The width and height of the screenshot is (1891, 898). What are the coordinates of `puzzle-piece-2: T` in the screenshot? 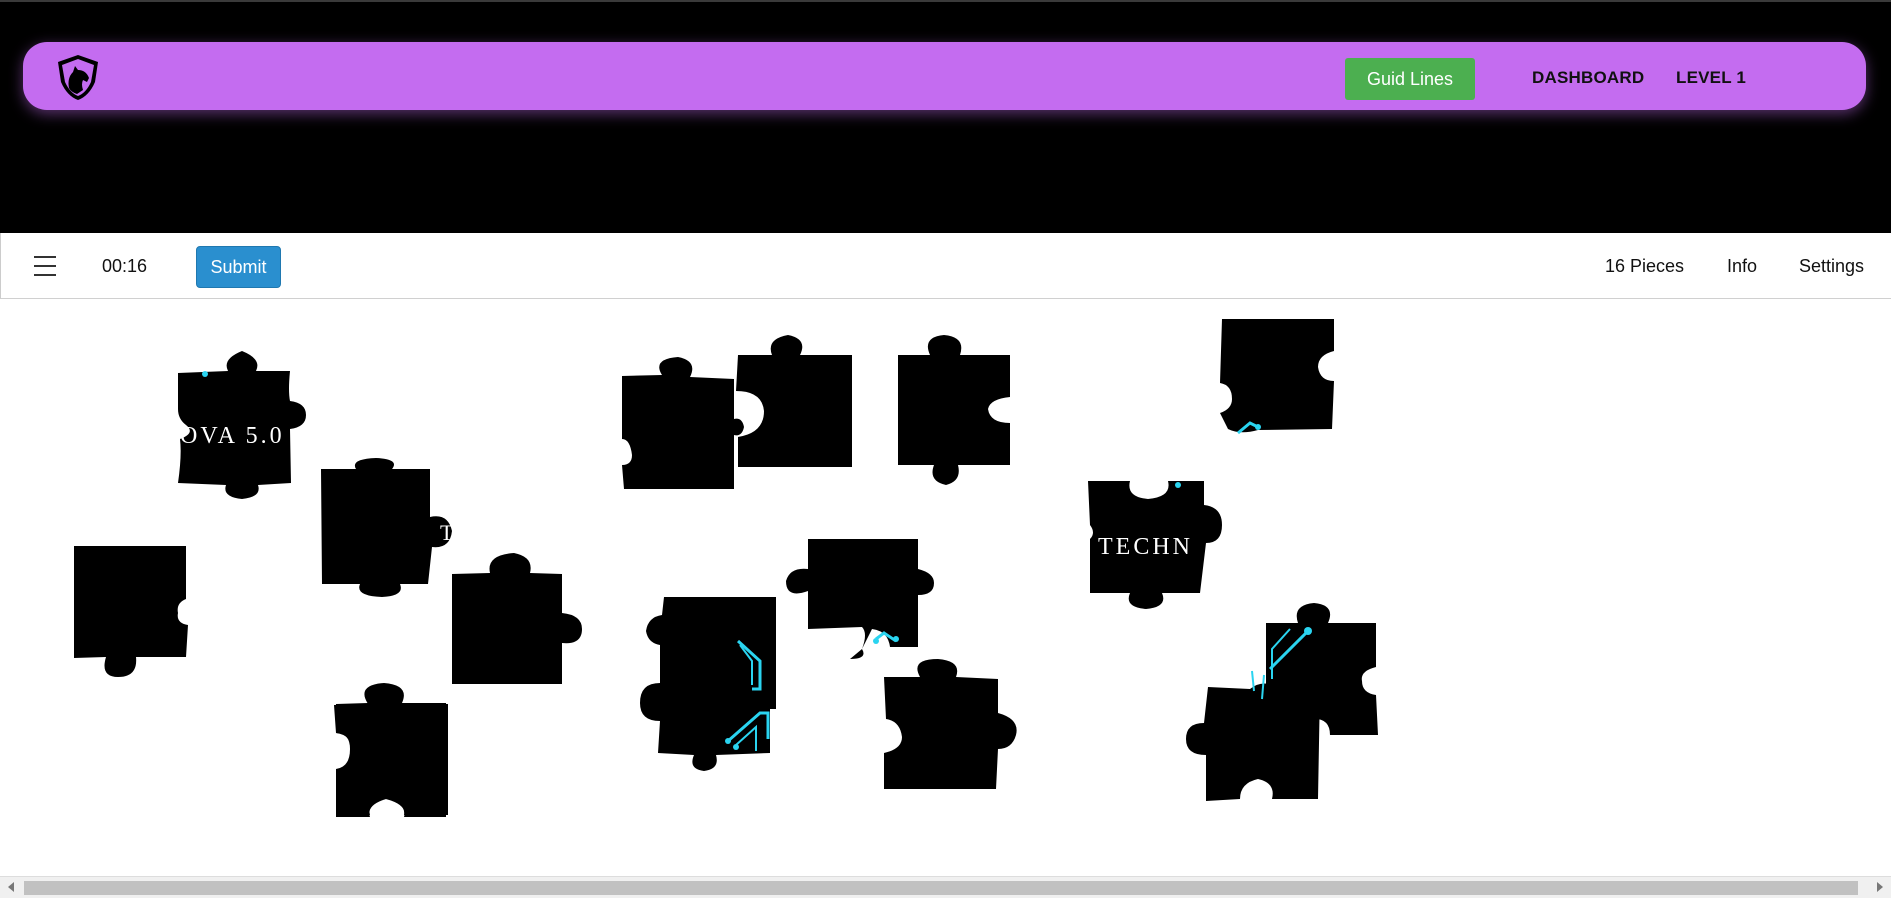 It's located at (387, 527).